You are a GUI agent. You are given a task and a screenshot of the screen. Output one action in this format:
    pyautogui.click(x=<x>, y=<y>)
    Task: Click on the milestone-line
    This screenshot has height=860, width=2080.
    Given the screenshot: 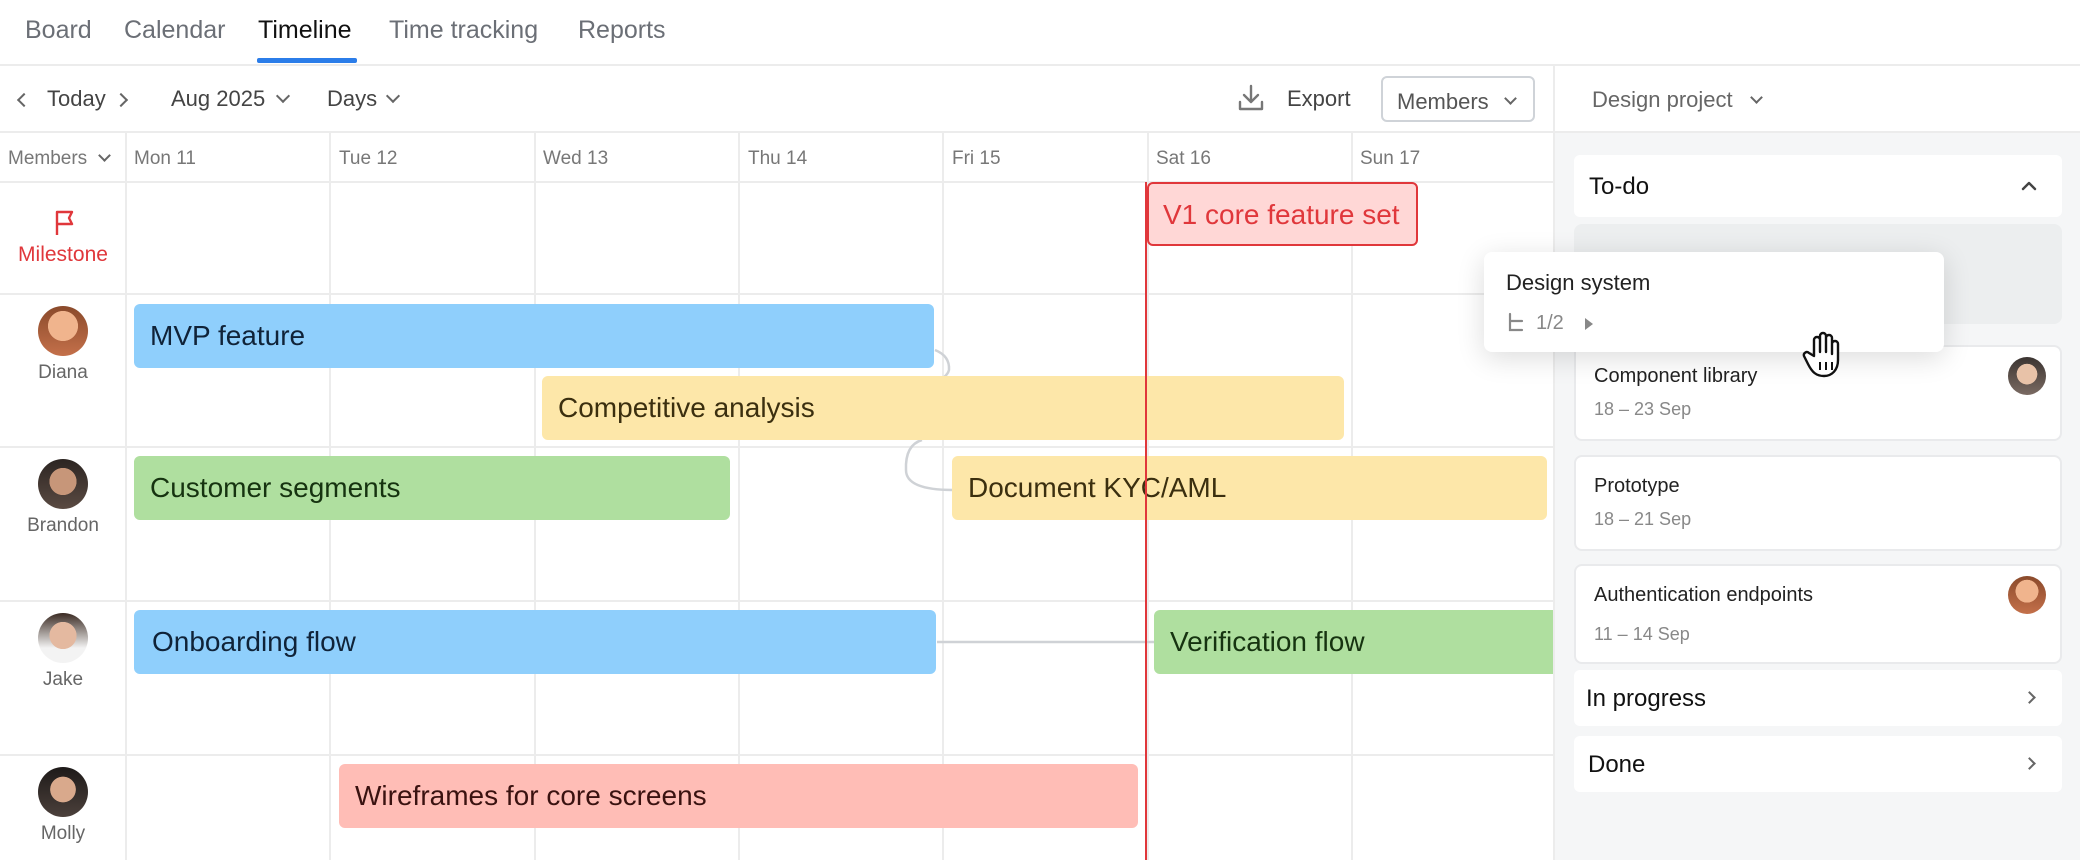 What is the action you would take?
    pyautogui.click(x=1146, y=521)
    